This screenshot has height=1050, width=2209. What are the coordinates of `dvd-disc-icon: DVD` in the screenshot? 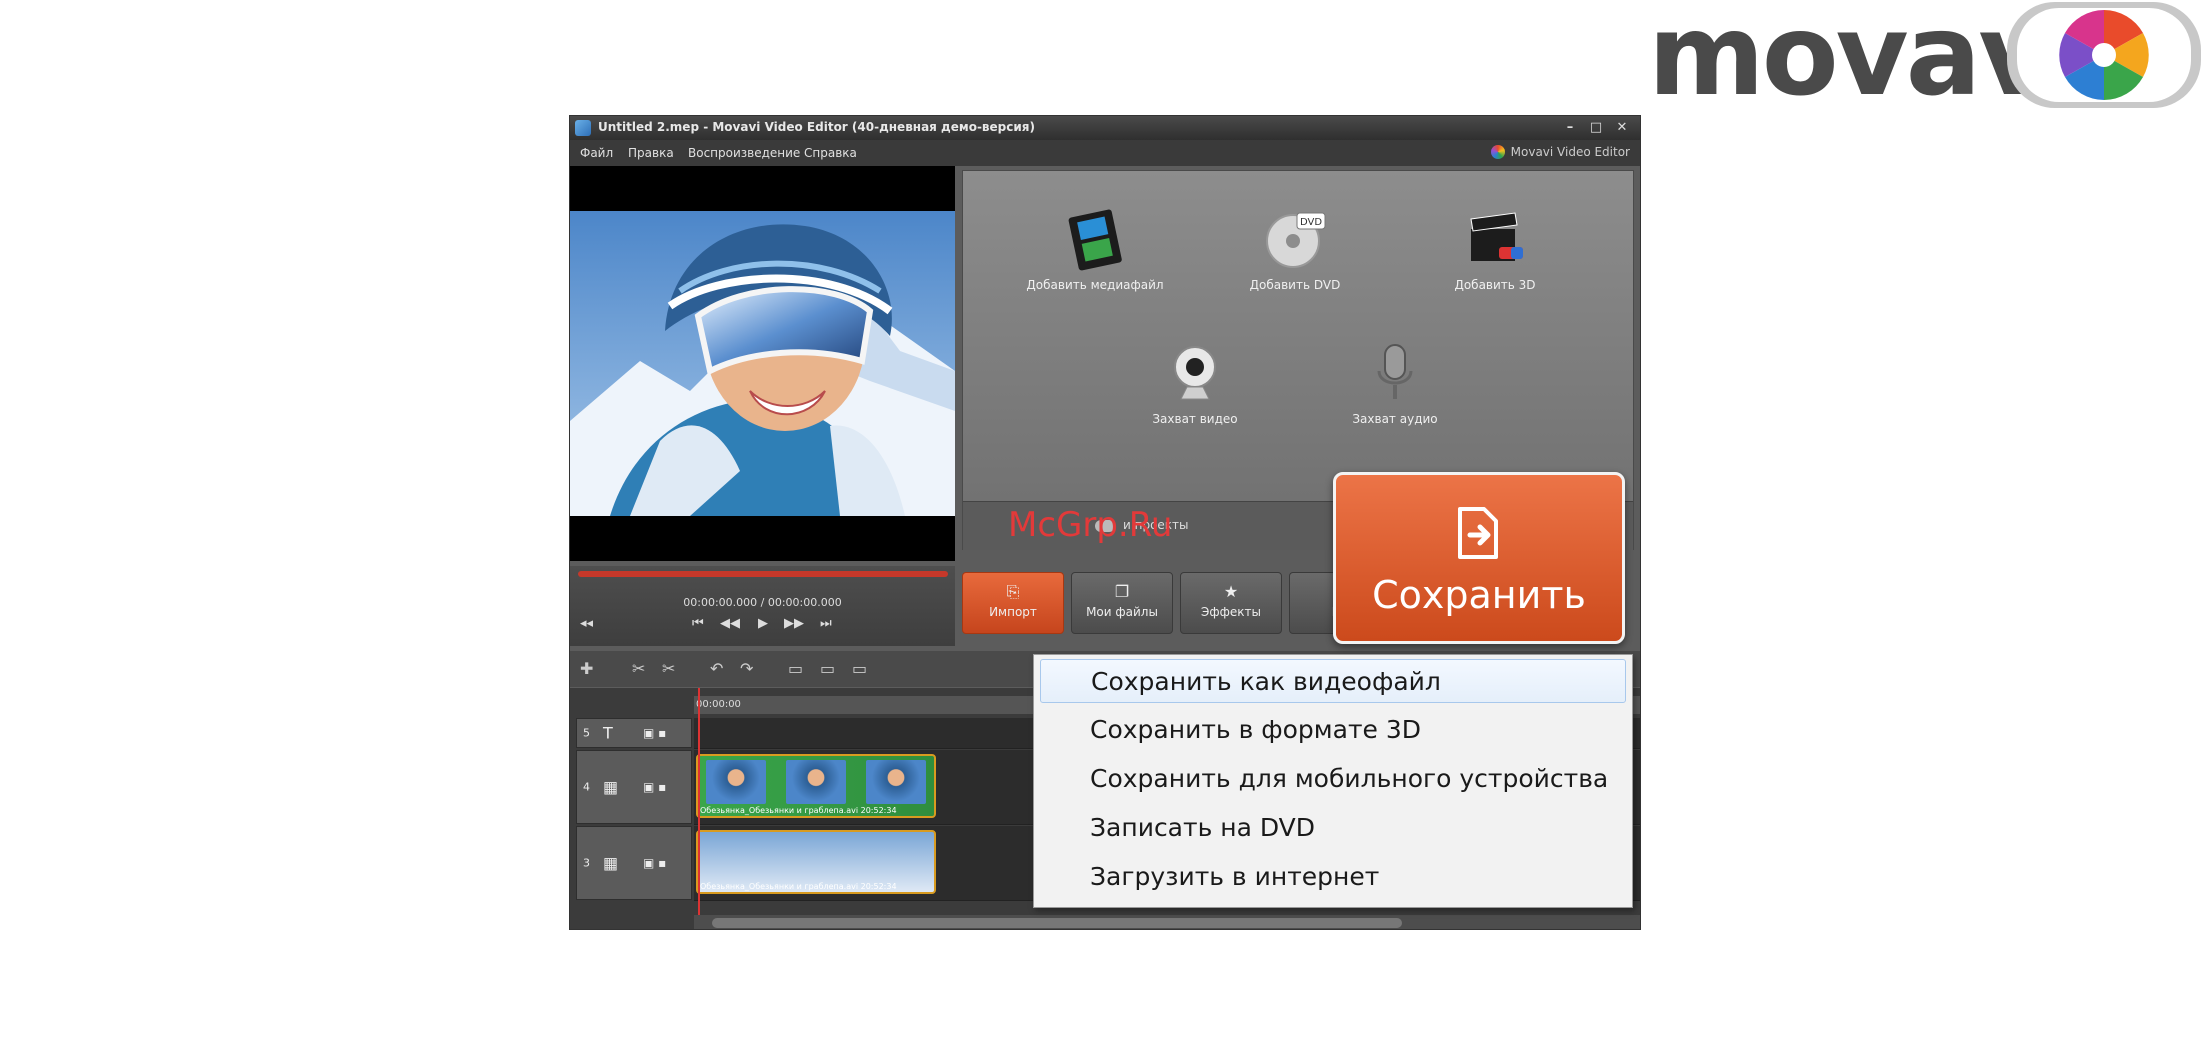 It's located at (1296, 240).